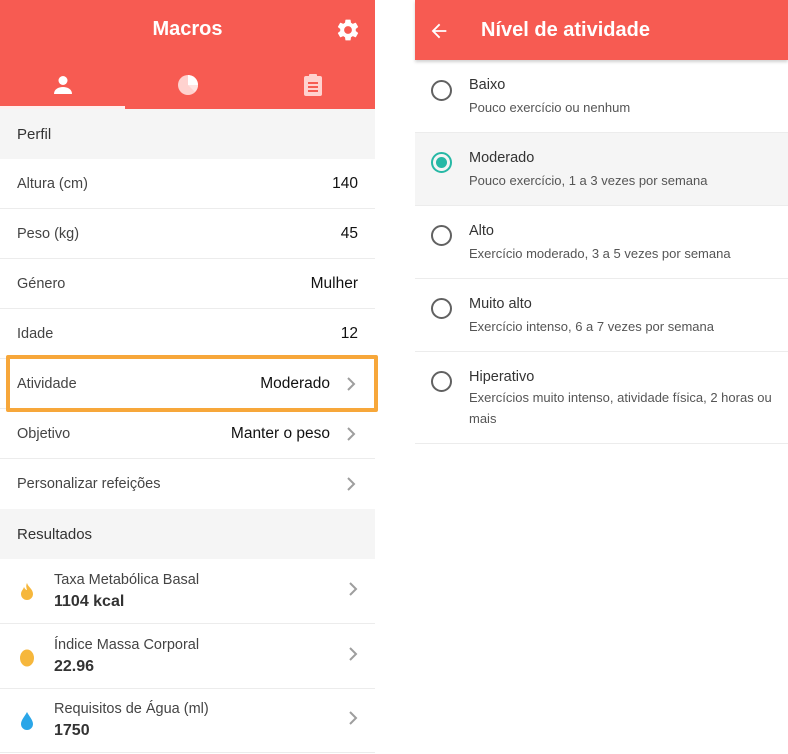 The width and height of the screenshot is (788, 754). Describe the element at coordinates (27, 592) in the screenshot. I see `flame-icon` at that location.